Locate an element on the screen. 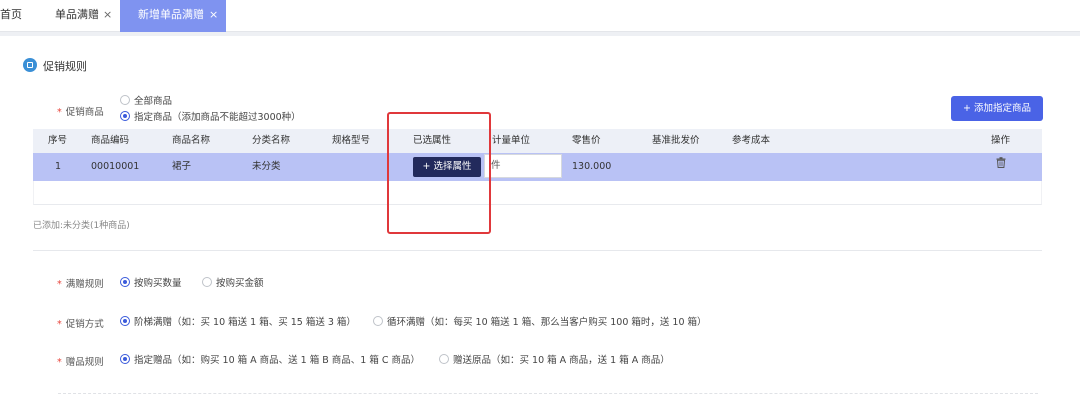  radio-by-amount-label: 按购买金额 is located at coordinates (240, 283).